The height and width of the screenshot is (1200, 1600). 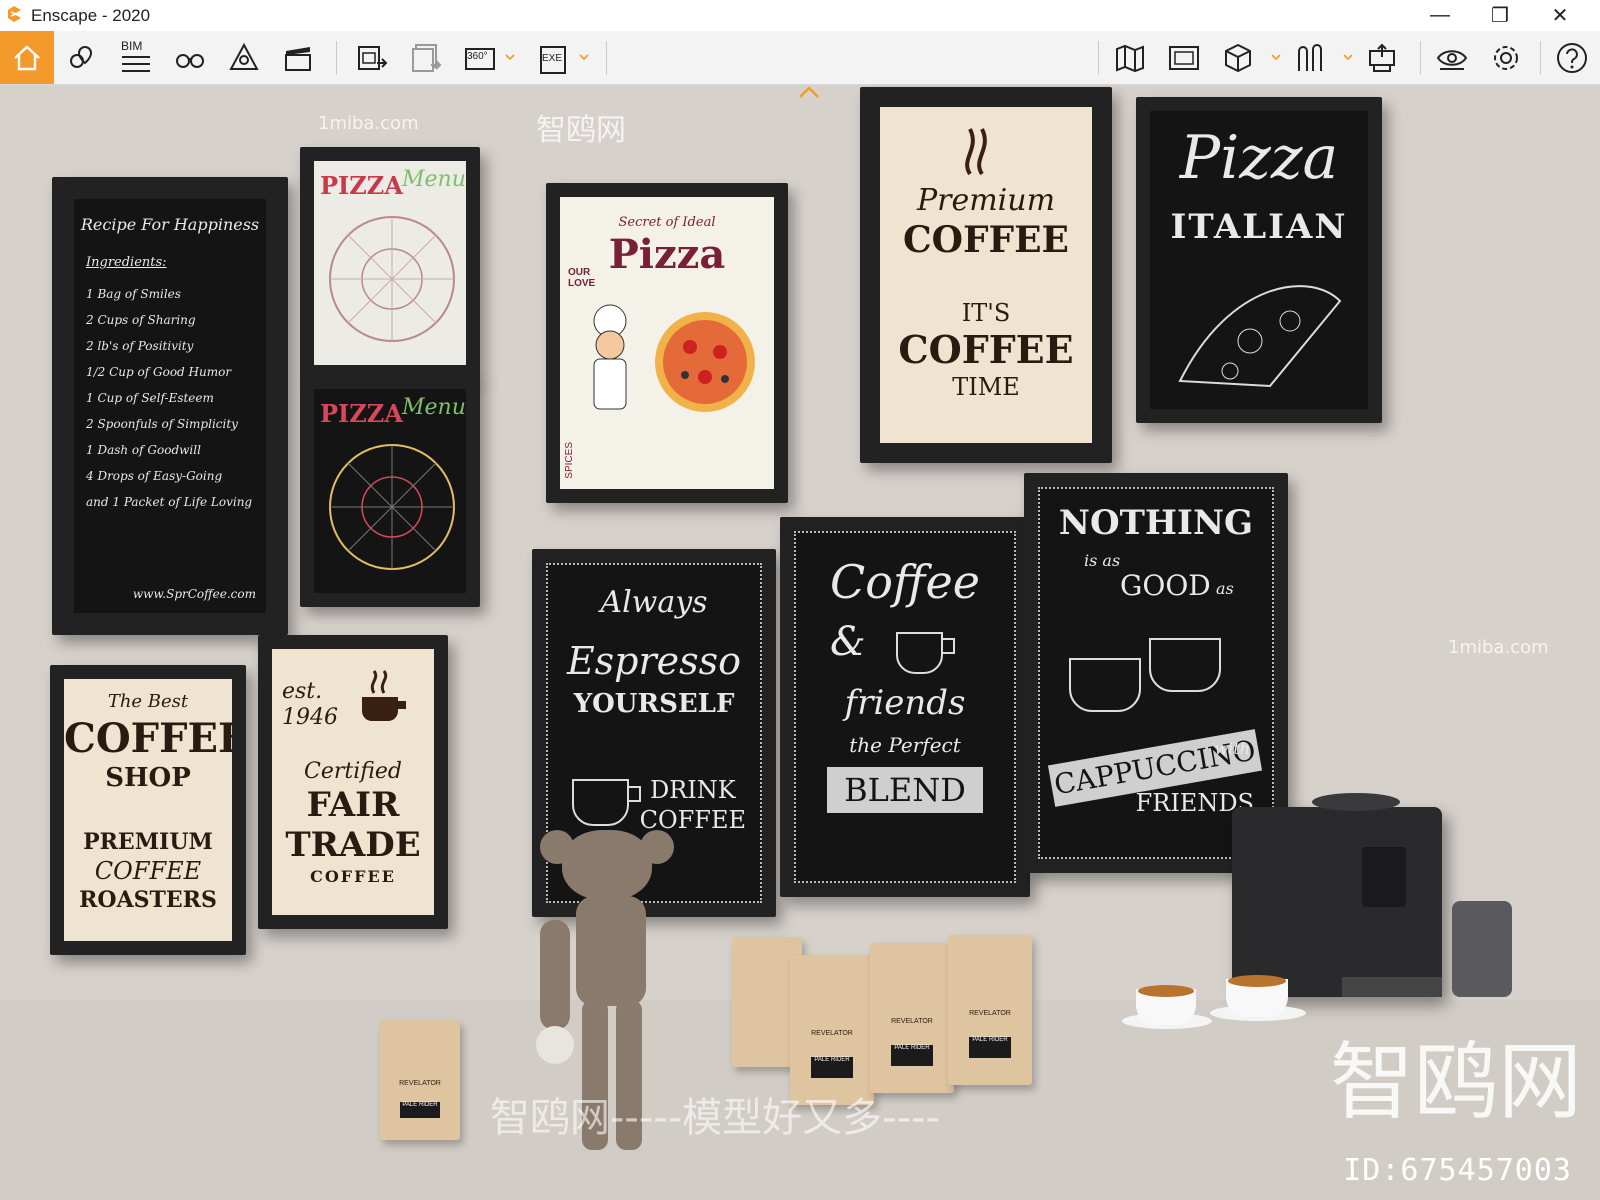 What do you see at coordinates (800, 15) in the screenshot?
I see `title-bar: Enscape - 2020 — ❐ ✕` at bounding box center [800, 15].